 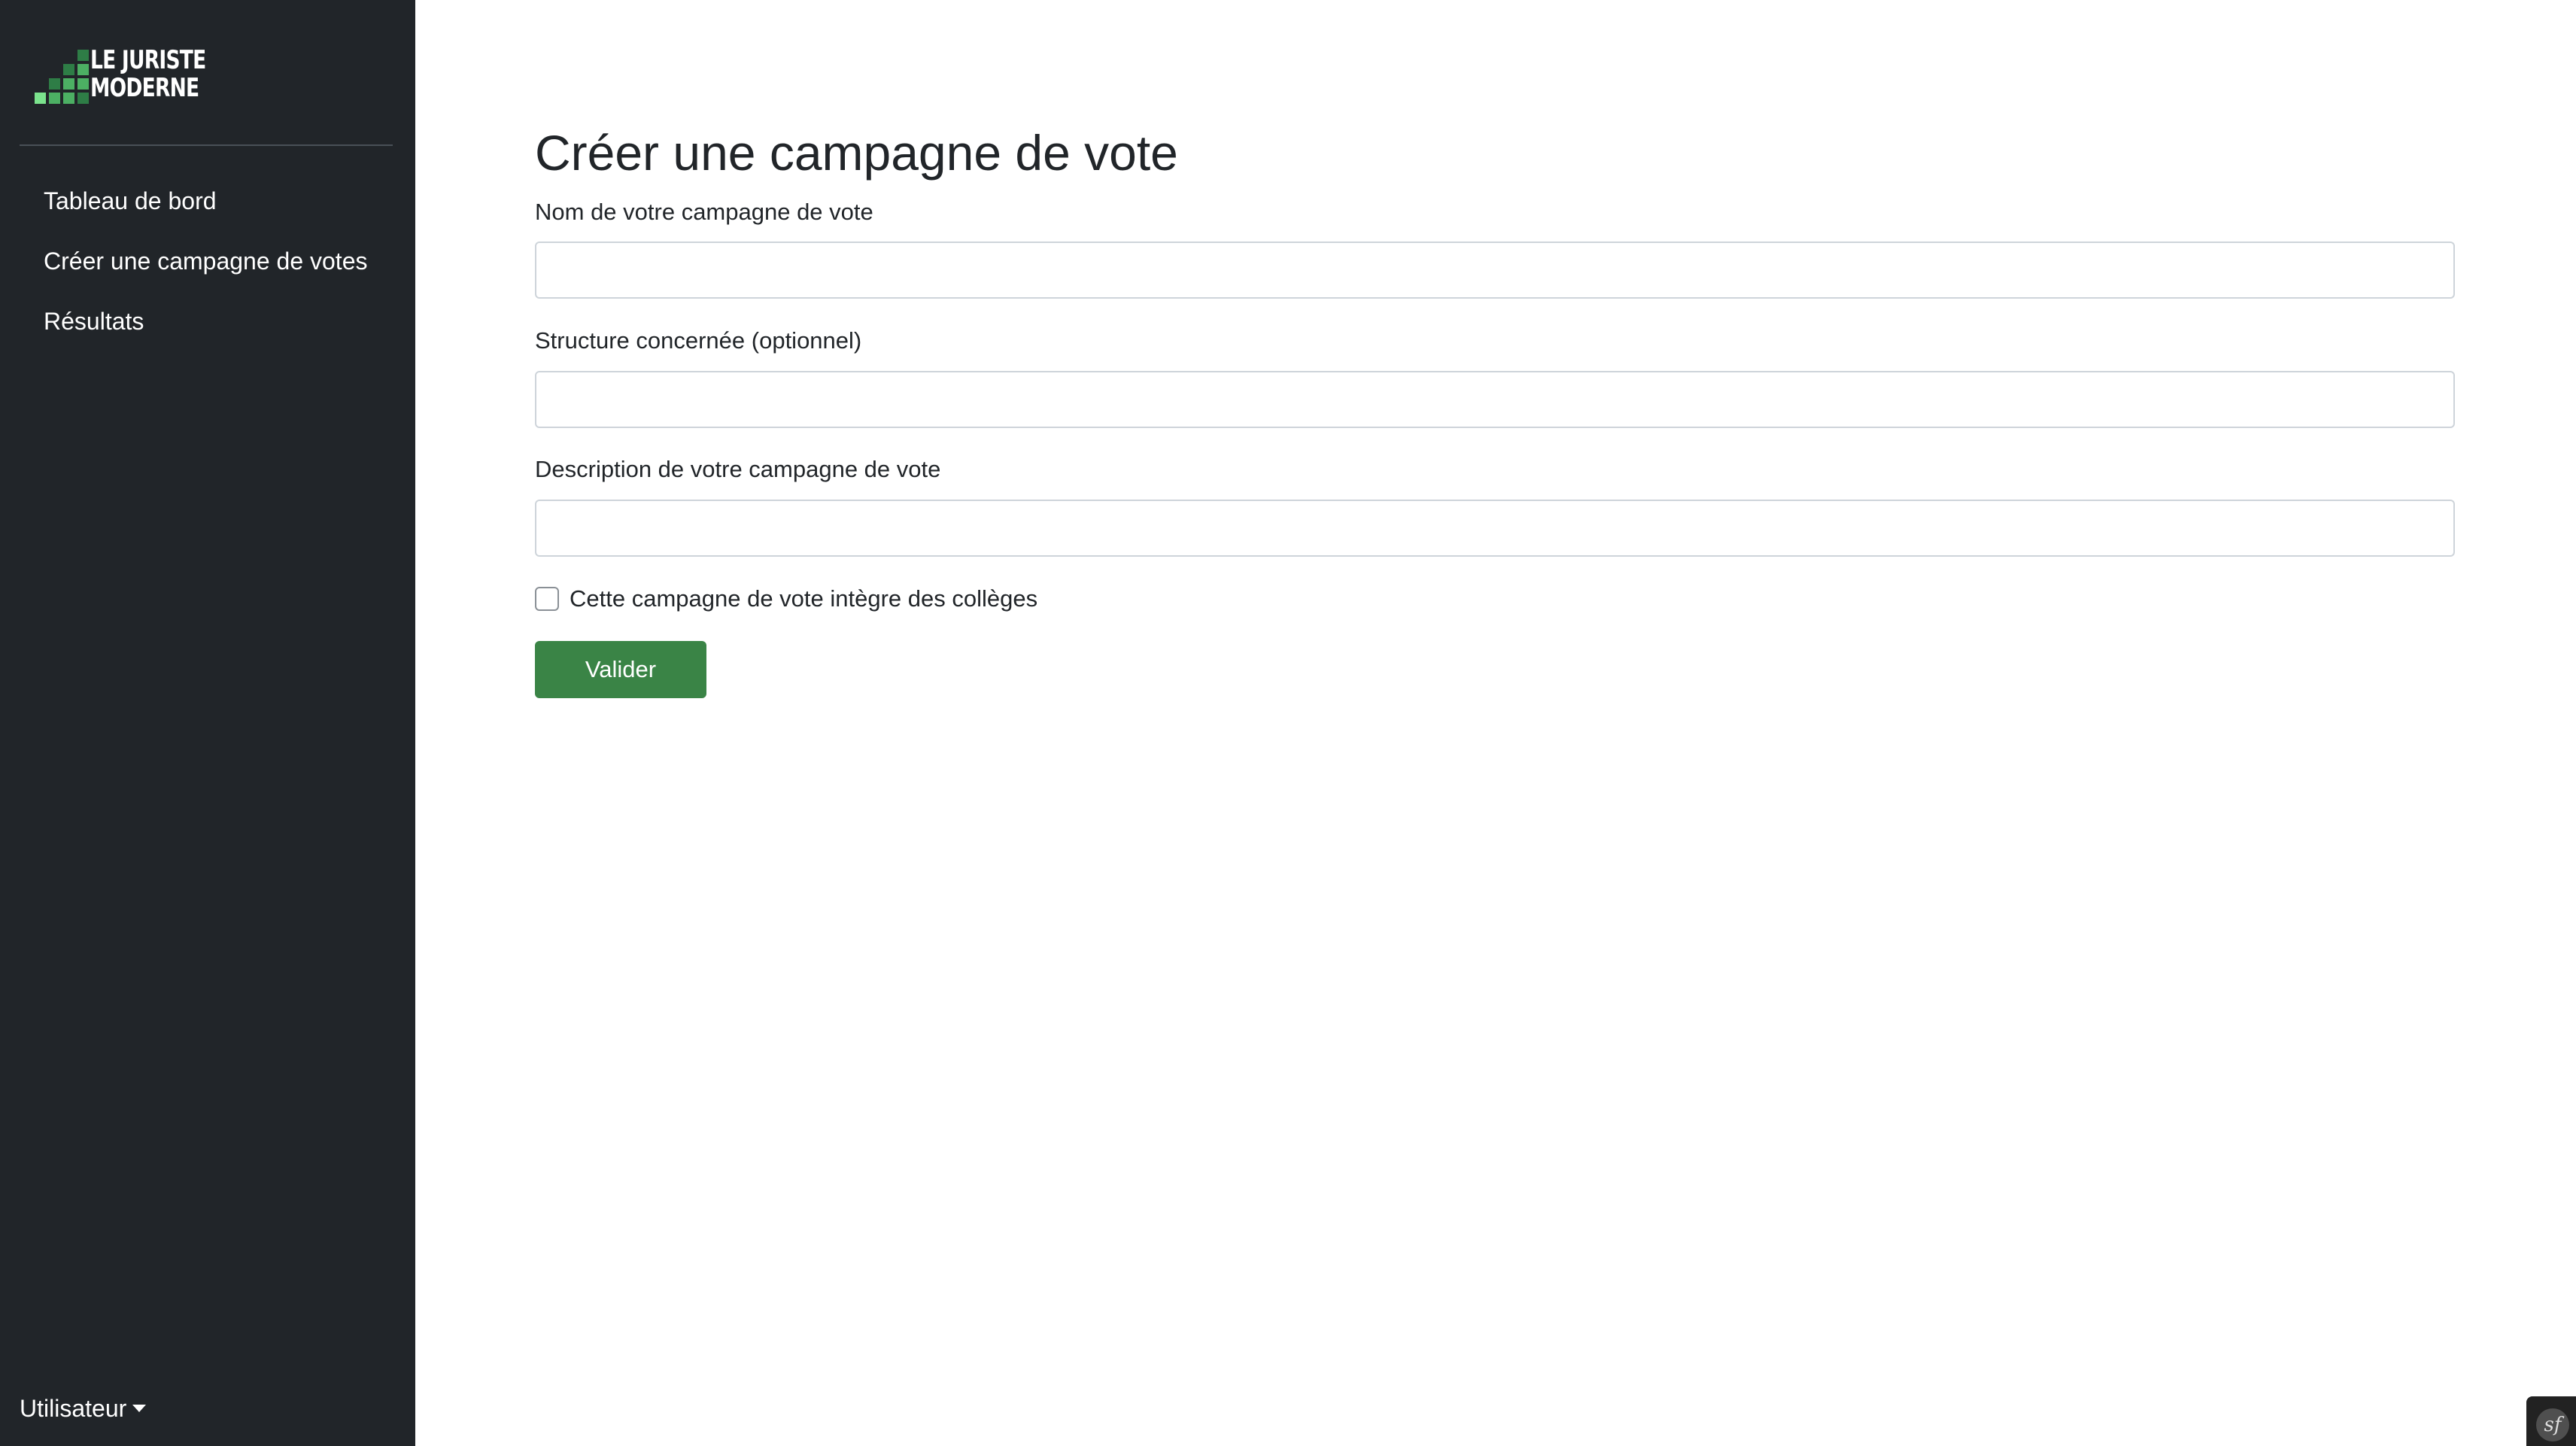 I want to click on description-input, so click(x=1495, y=528).